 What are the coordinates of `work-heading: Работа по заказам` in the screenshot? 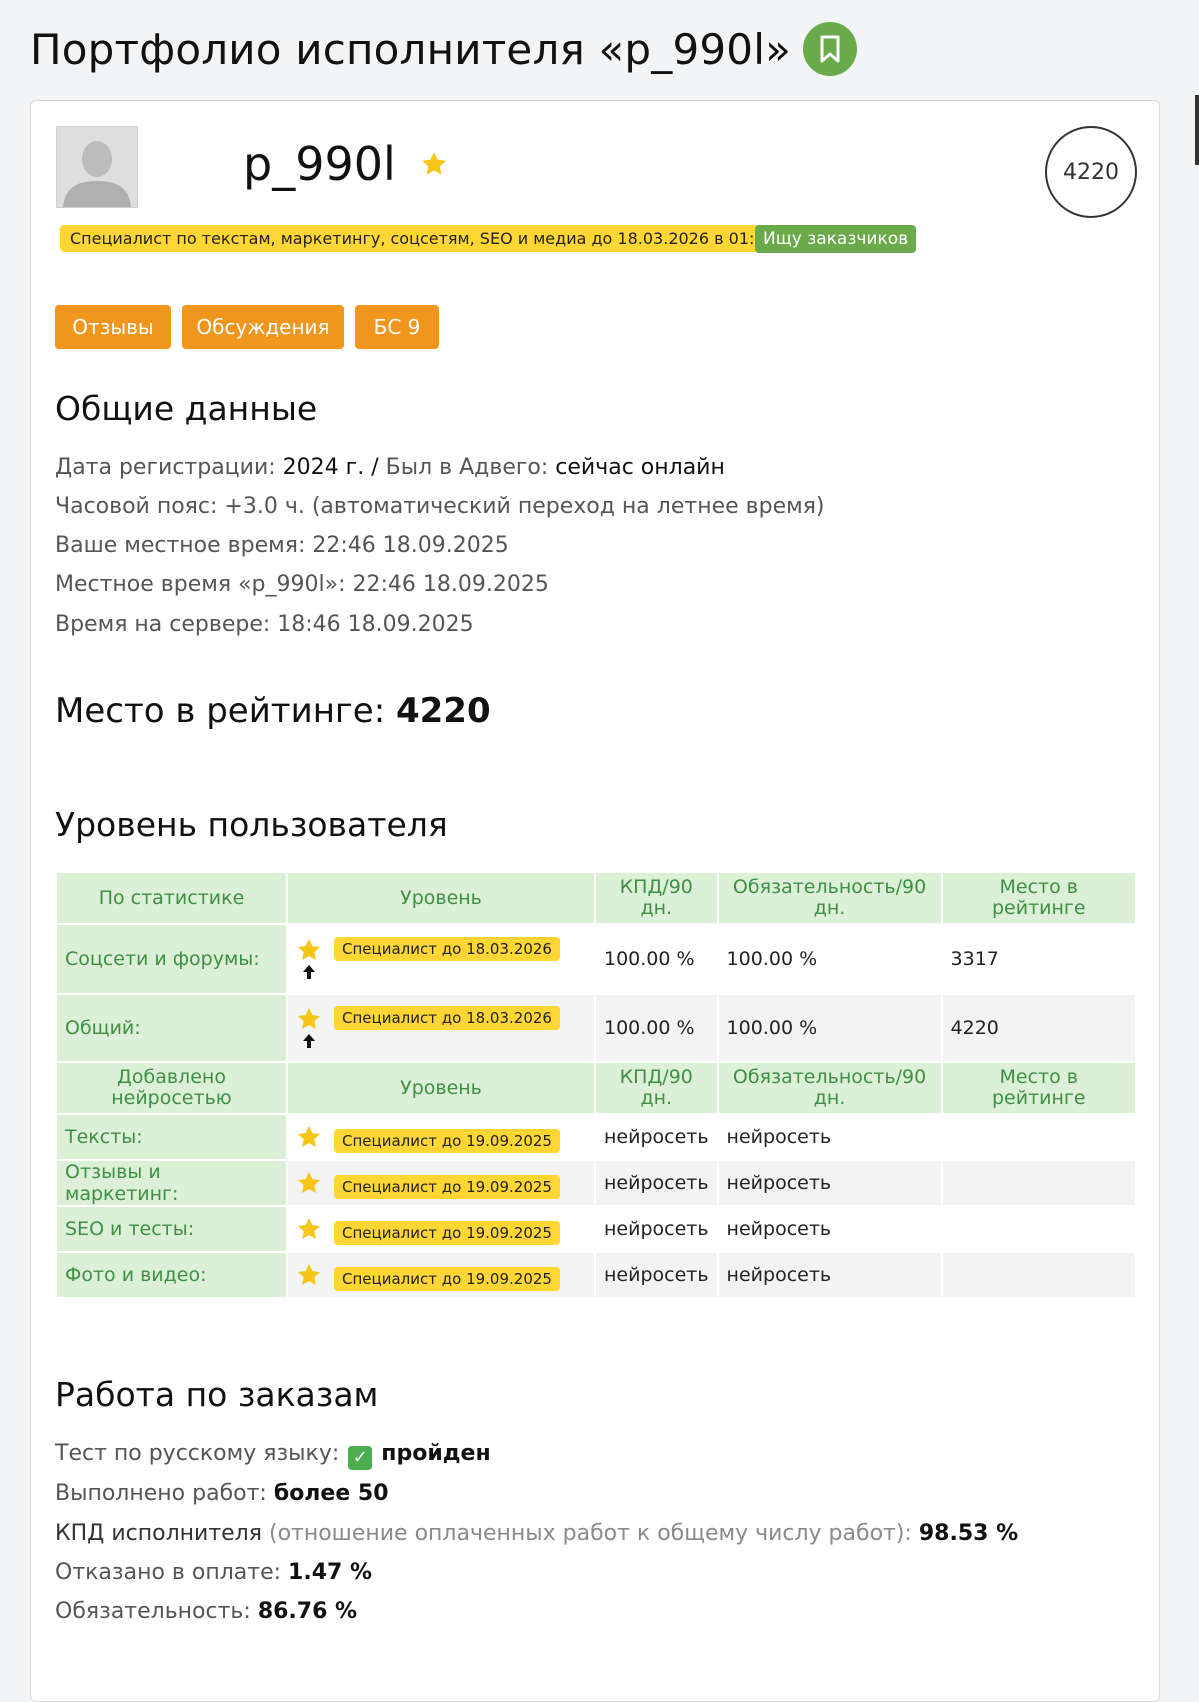 It's located at (217, 1394).